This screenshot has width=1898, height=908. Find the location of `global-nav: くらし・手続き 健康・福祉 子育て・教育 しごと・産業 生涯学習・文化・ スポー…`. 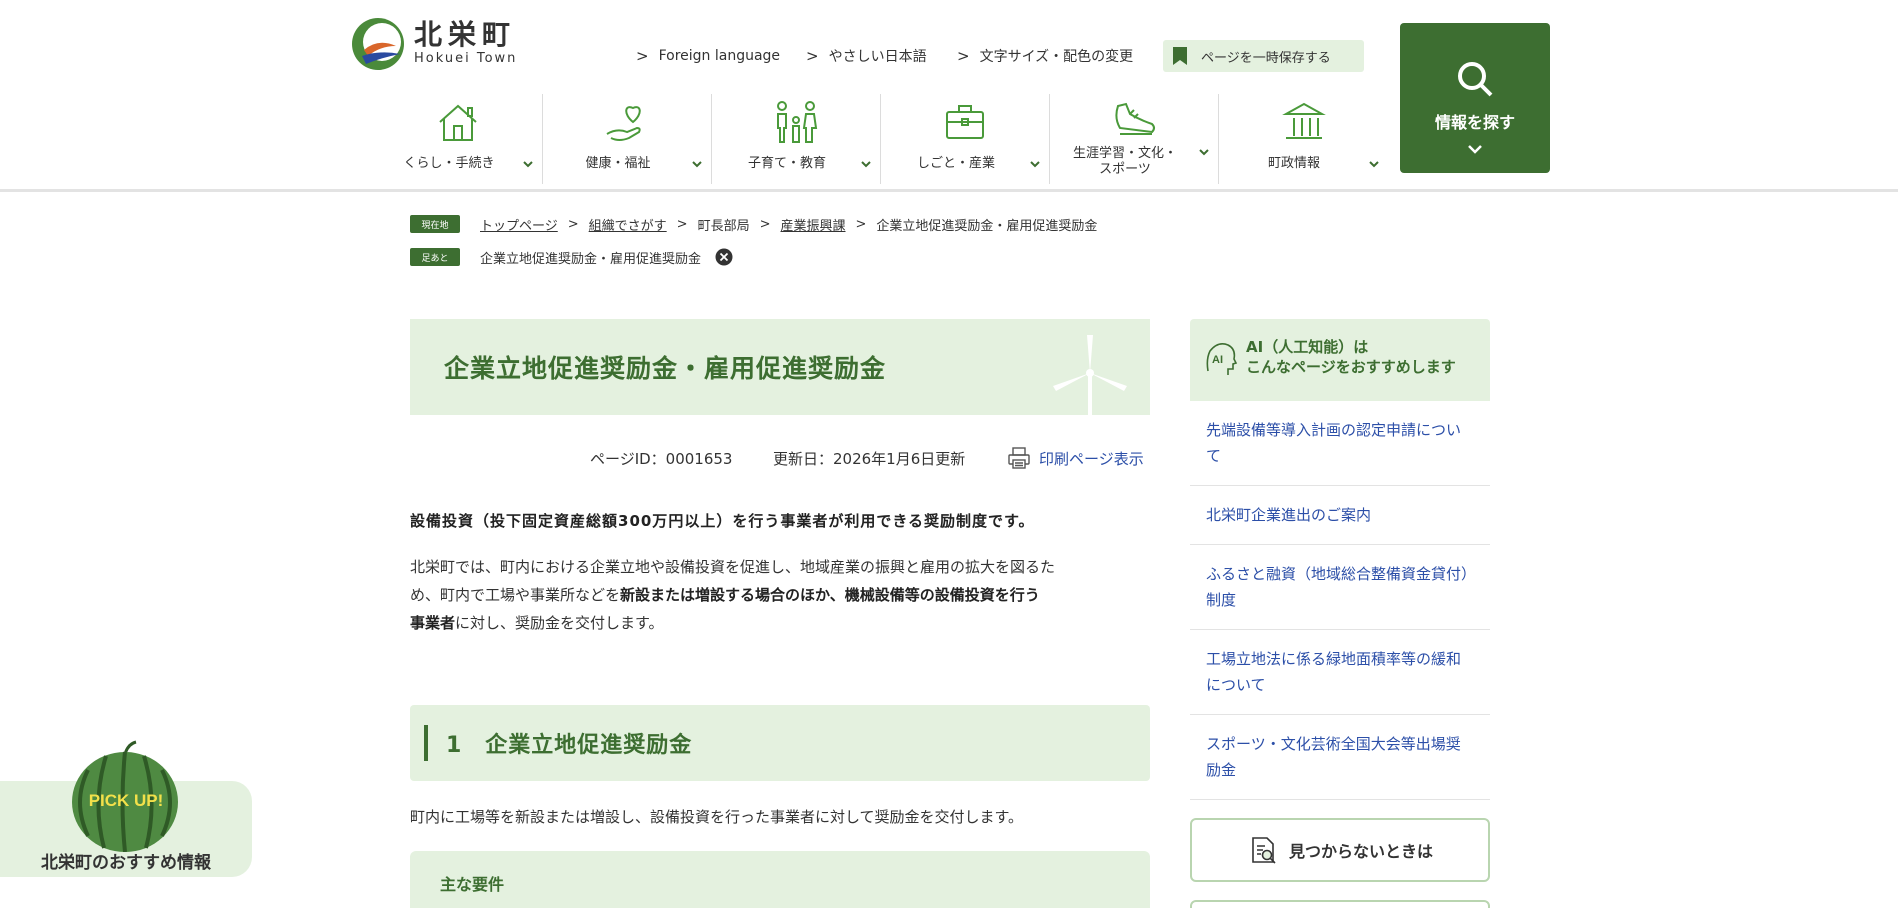

global-nav: くらし・手続き 健康・福祉 子育て・教育 しごと・産業 生涯学習・文化・ スポー… is located at coordinates (881, 140).